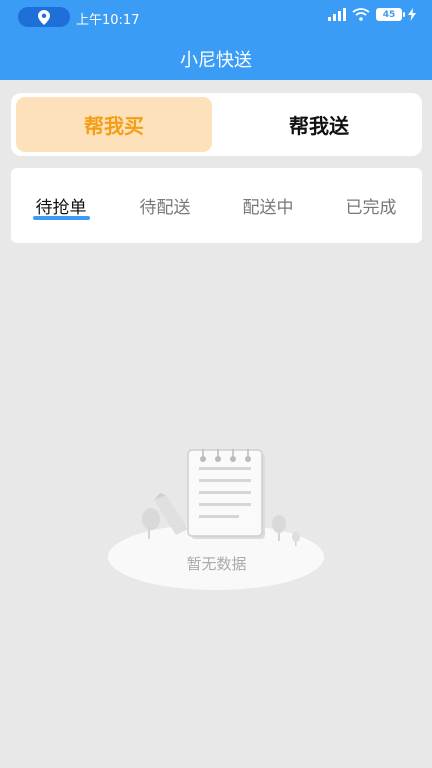 The width and height of the screenshot is (432, 768). What do you see at coordinates (412, 14) in the screenshot?
I see `charging-icon` at bounding box center [412, 14].